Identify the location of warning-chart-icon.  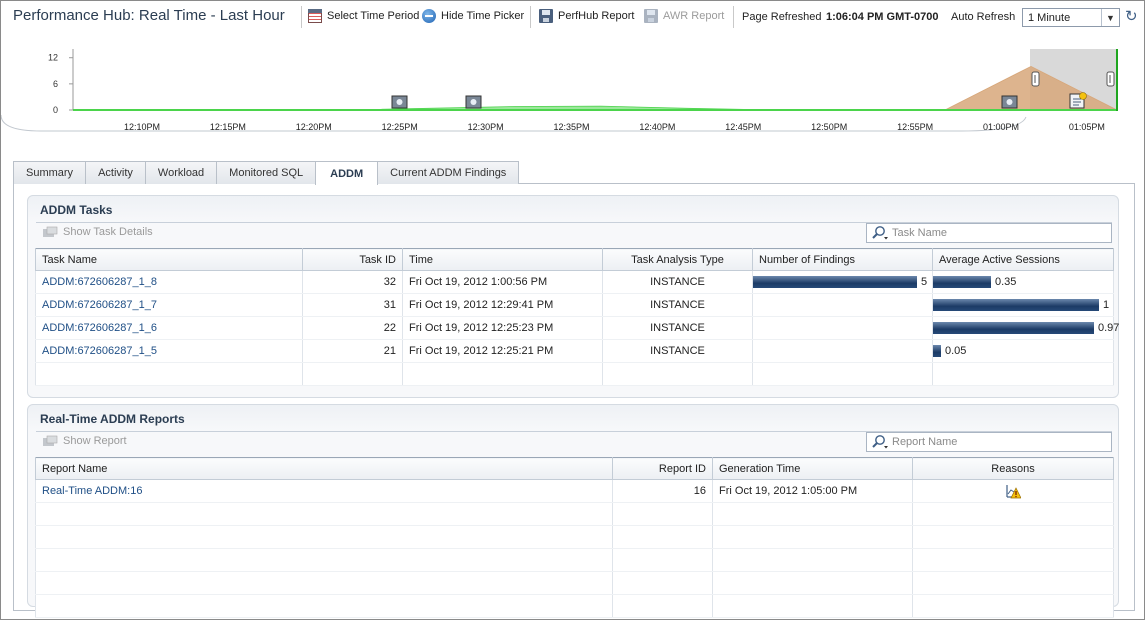
(1013, 491).